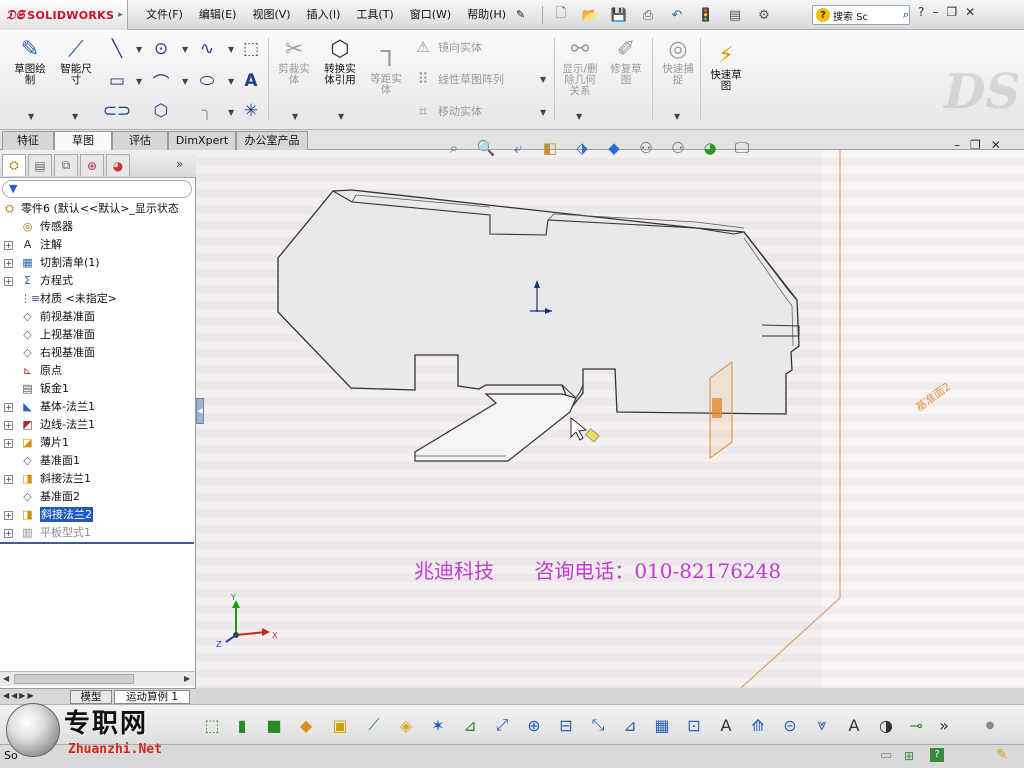 The image size is (1024, 768). What do you see at coordinates (406, 725) in the screenshot?
I see `jog-icon: ◈` at bounding box center [406, 725].